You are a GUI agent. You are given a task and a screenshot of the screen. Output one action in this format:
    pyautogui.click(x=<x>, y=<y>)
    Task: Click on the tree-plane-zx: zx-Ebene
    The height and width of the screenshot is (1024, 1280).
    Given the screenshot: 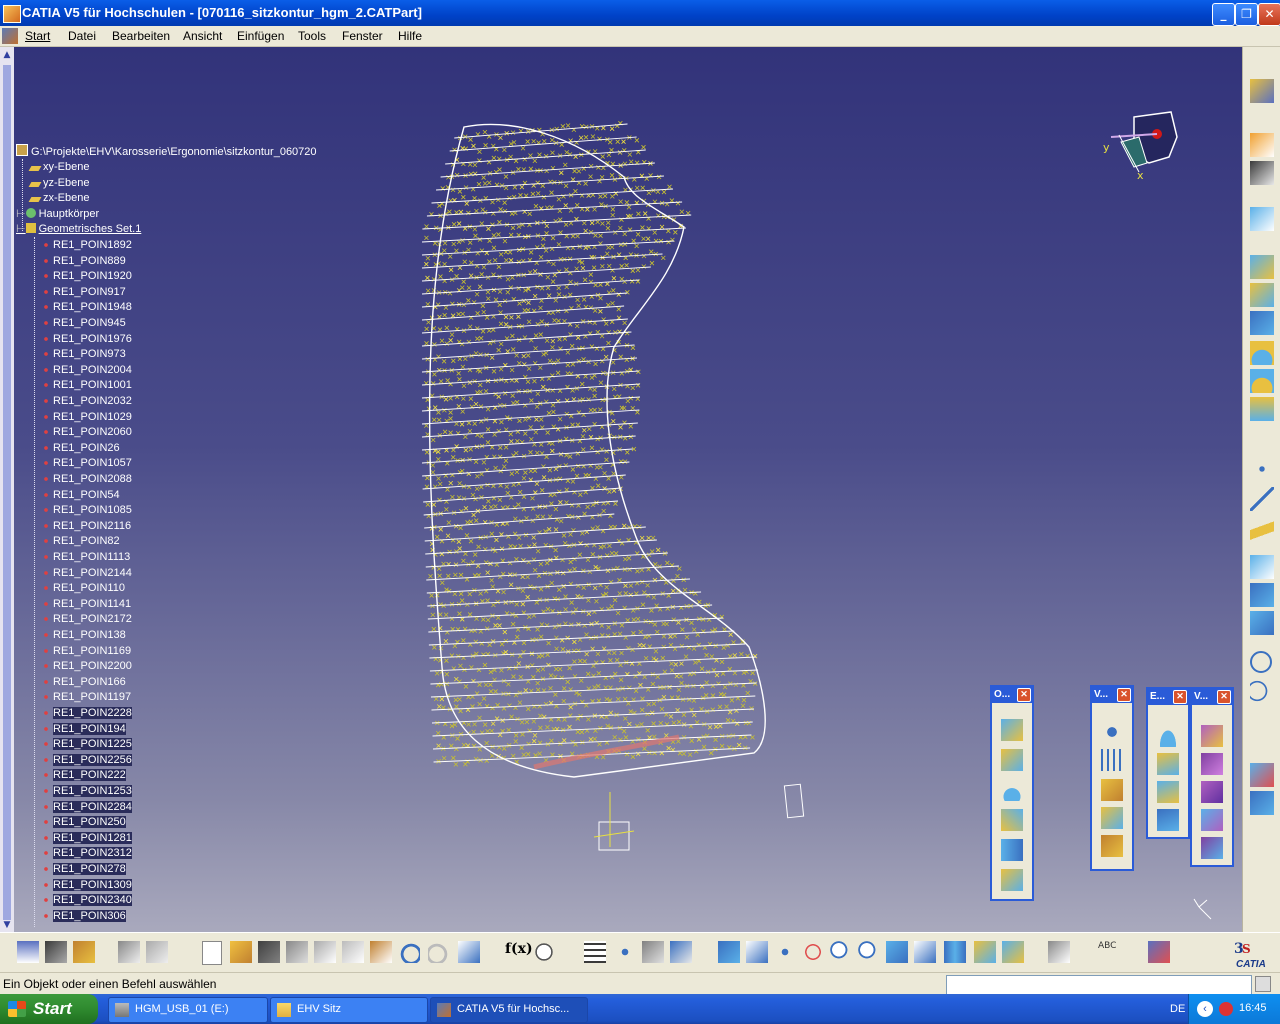 What is the action you would take?
    pyautogui.click(x=58, y=198)
    